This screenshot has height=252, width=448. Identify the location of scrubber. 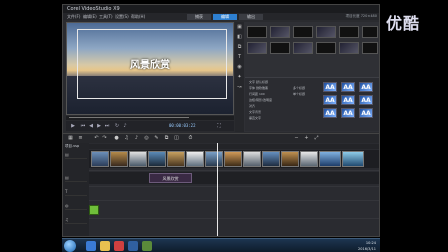
(150, 118).